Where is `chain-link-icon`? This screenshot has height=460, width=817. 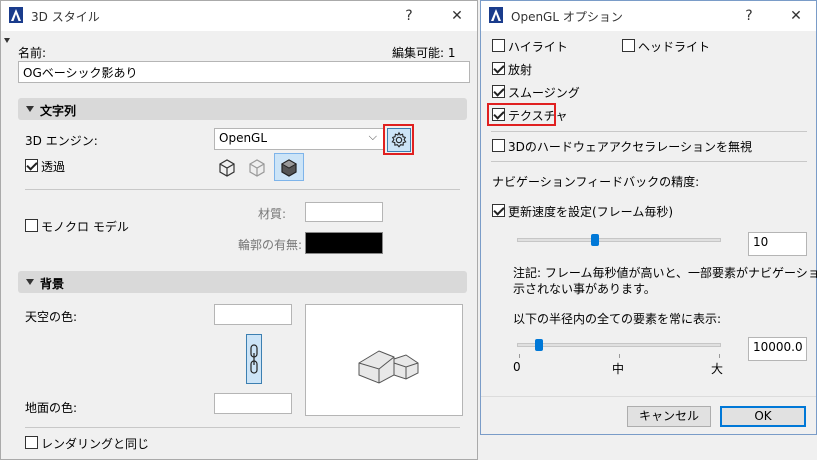
chain-link-icon is located at coordinates (254, 359).